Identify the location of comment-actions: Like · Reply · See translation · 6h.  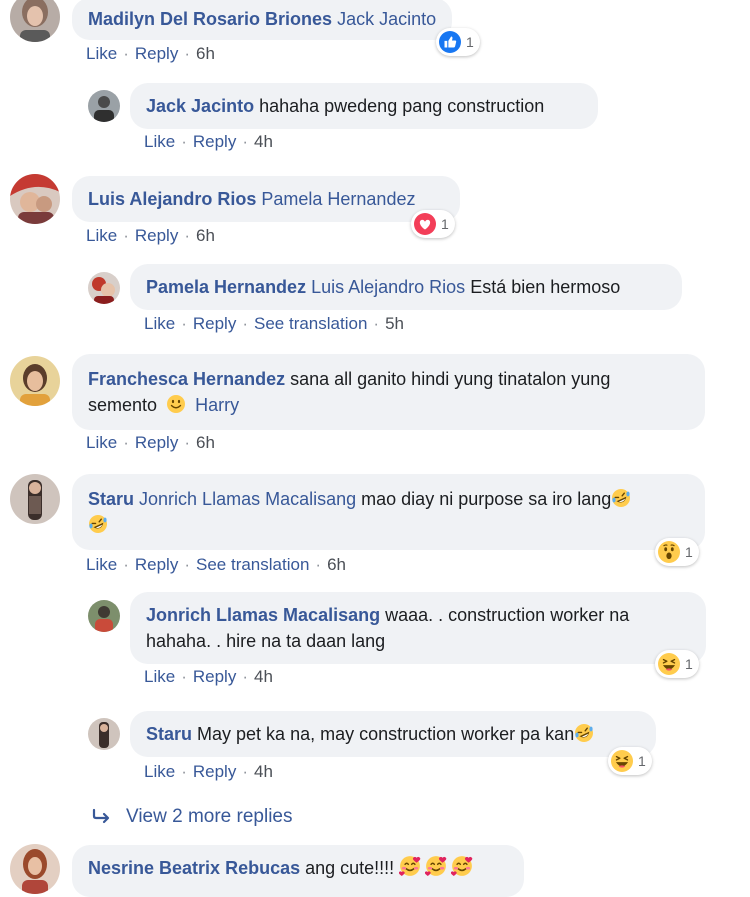
(216, 565).